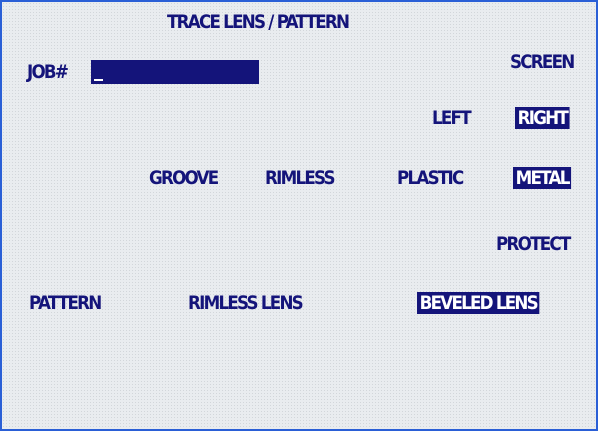  Describe the element at coordinates (246, 303) in the screenshot. I see `pattern-rimless-lens-option: RIMLESS LENS` at that location.